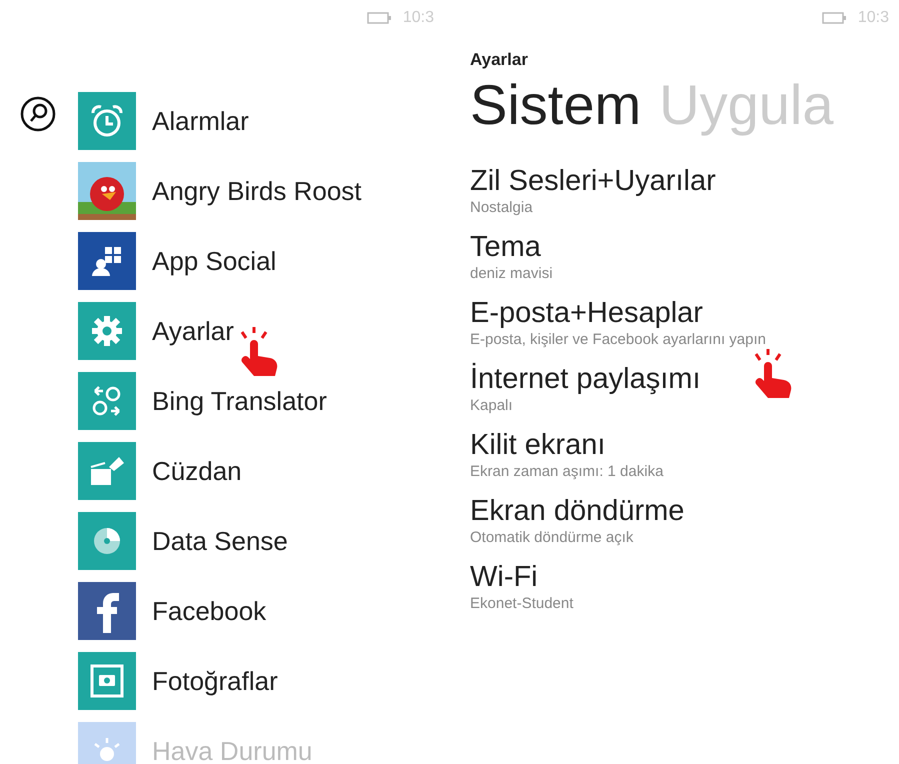  I want to click on setting-title: E-posta+Hesaplar, so click(684, 313).